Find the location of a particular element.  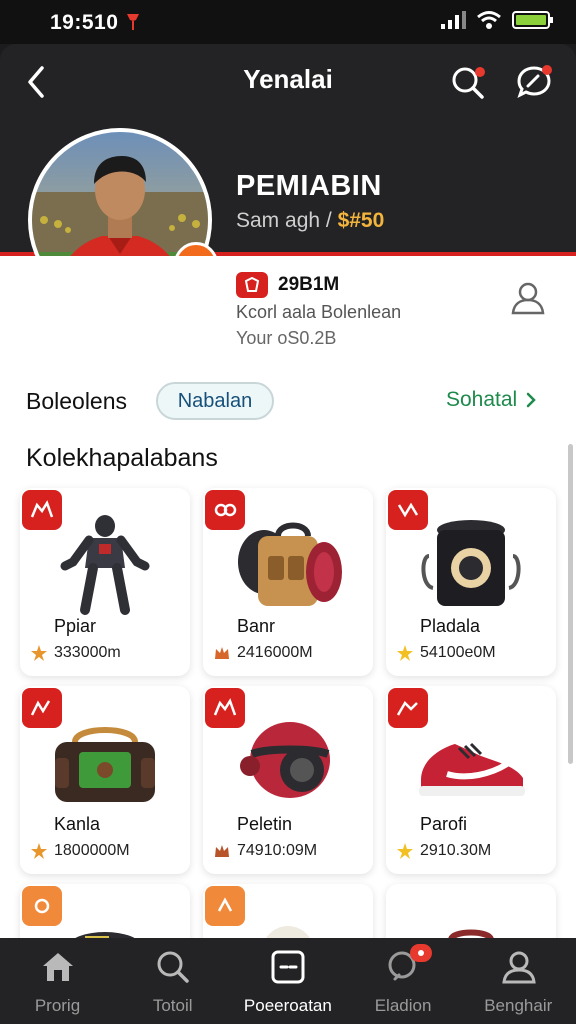

card-name: Ppiar is located at coordinates (75, 626).